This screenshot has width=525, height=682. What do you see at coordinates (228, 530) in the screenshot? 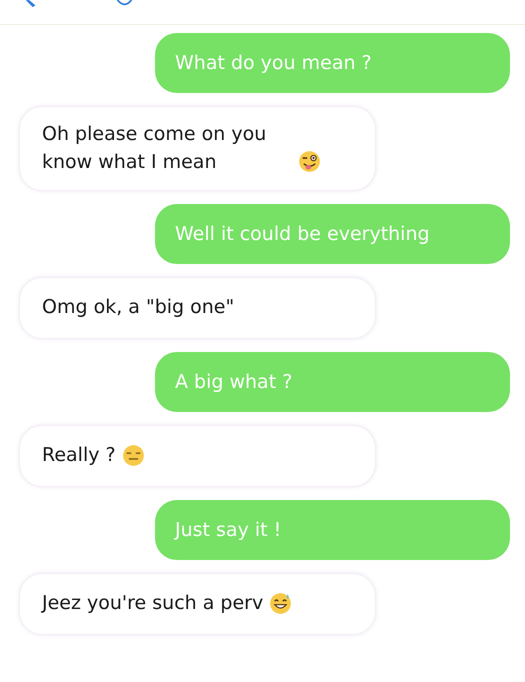
I see `message-text: Just say it !` at bounding box center [228, 530].